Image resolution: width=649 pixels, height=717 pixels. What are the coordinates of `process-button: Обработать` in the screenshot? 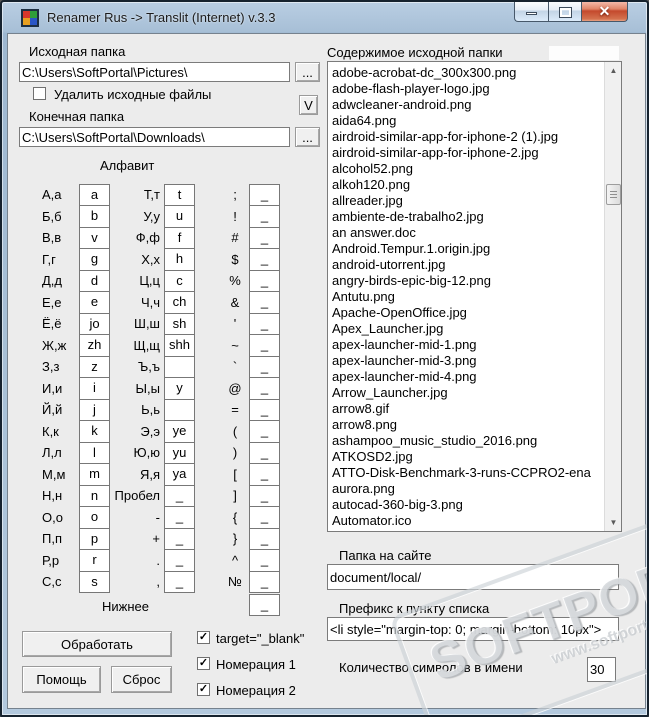 It's located at (97, 644).